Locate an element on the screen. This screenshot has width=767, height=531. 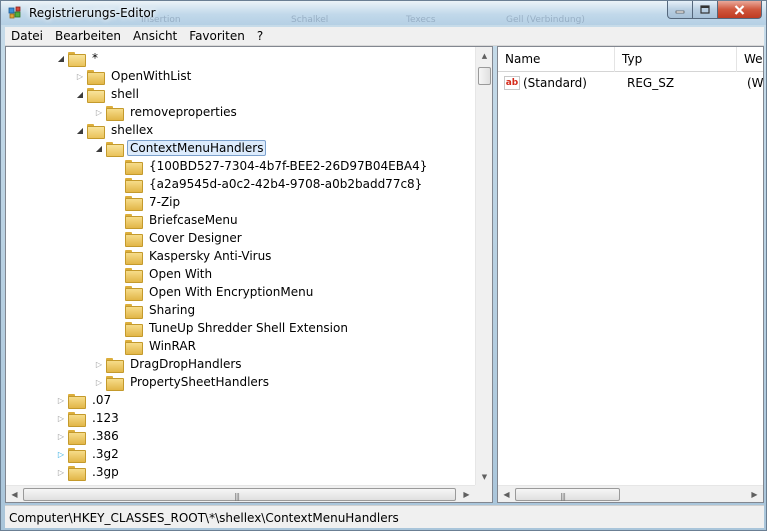
column-type: Typ is located at coordinates (676, 59).